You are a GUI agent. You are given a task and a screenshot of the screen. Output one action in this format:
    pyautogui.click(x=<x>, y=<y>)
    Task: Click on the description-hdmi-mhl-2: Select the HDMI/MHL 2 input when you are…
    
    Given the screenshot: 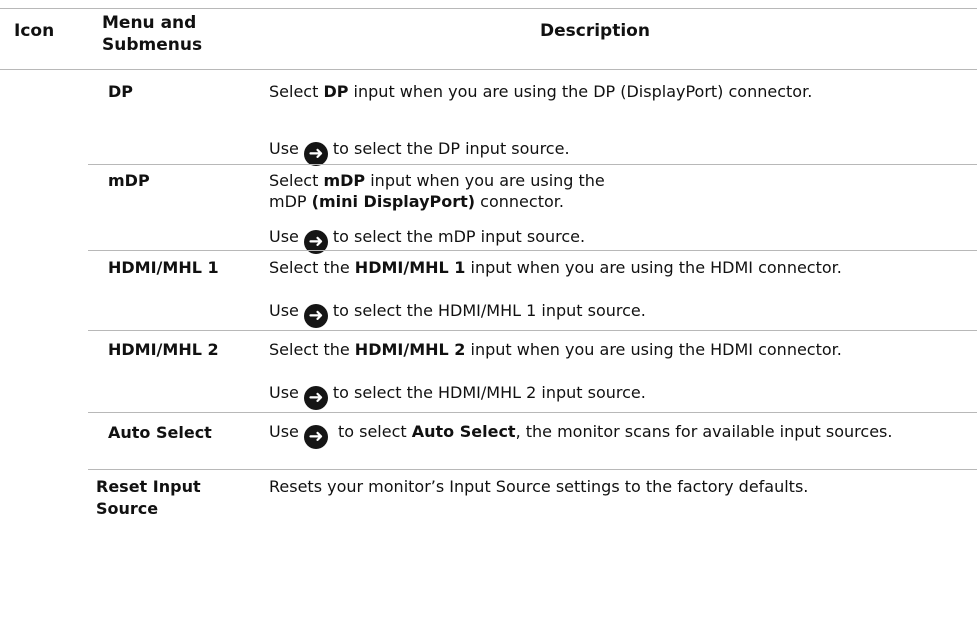 What is the action you would take?
    pyautogui.click(x=619, y=349)
    